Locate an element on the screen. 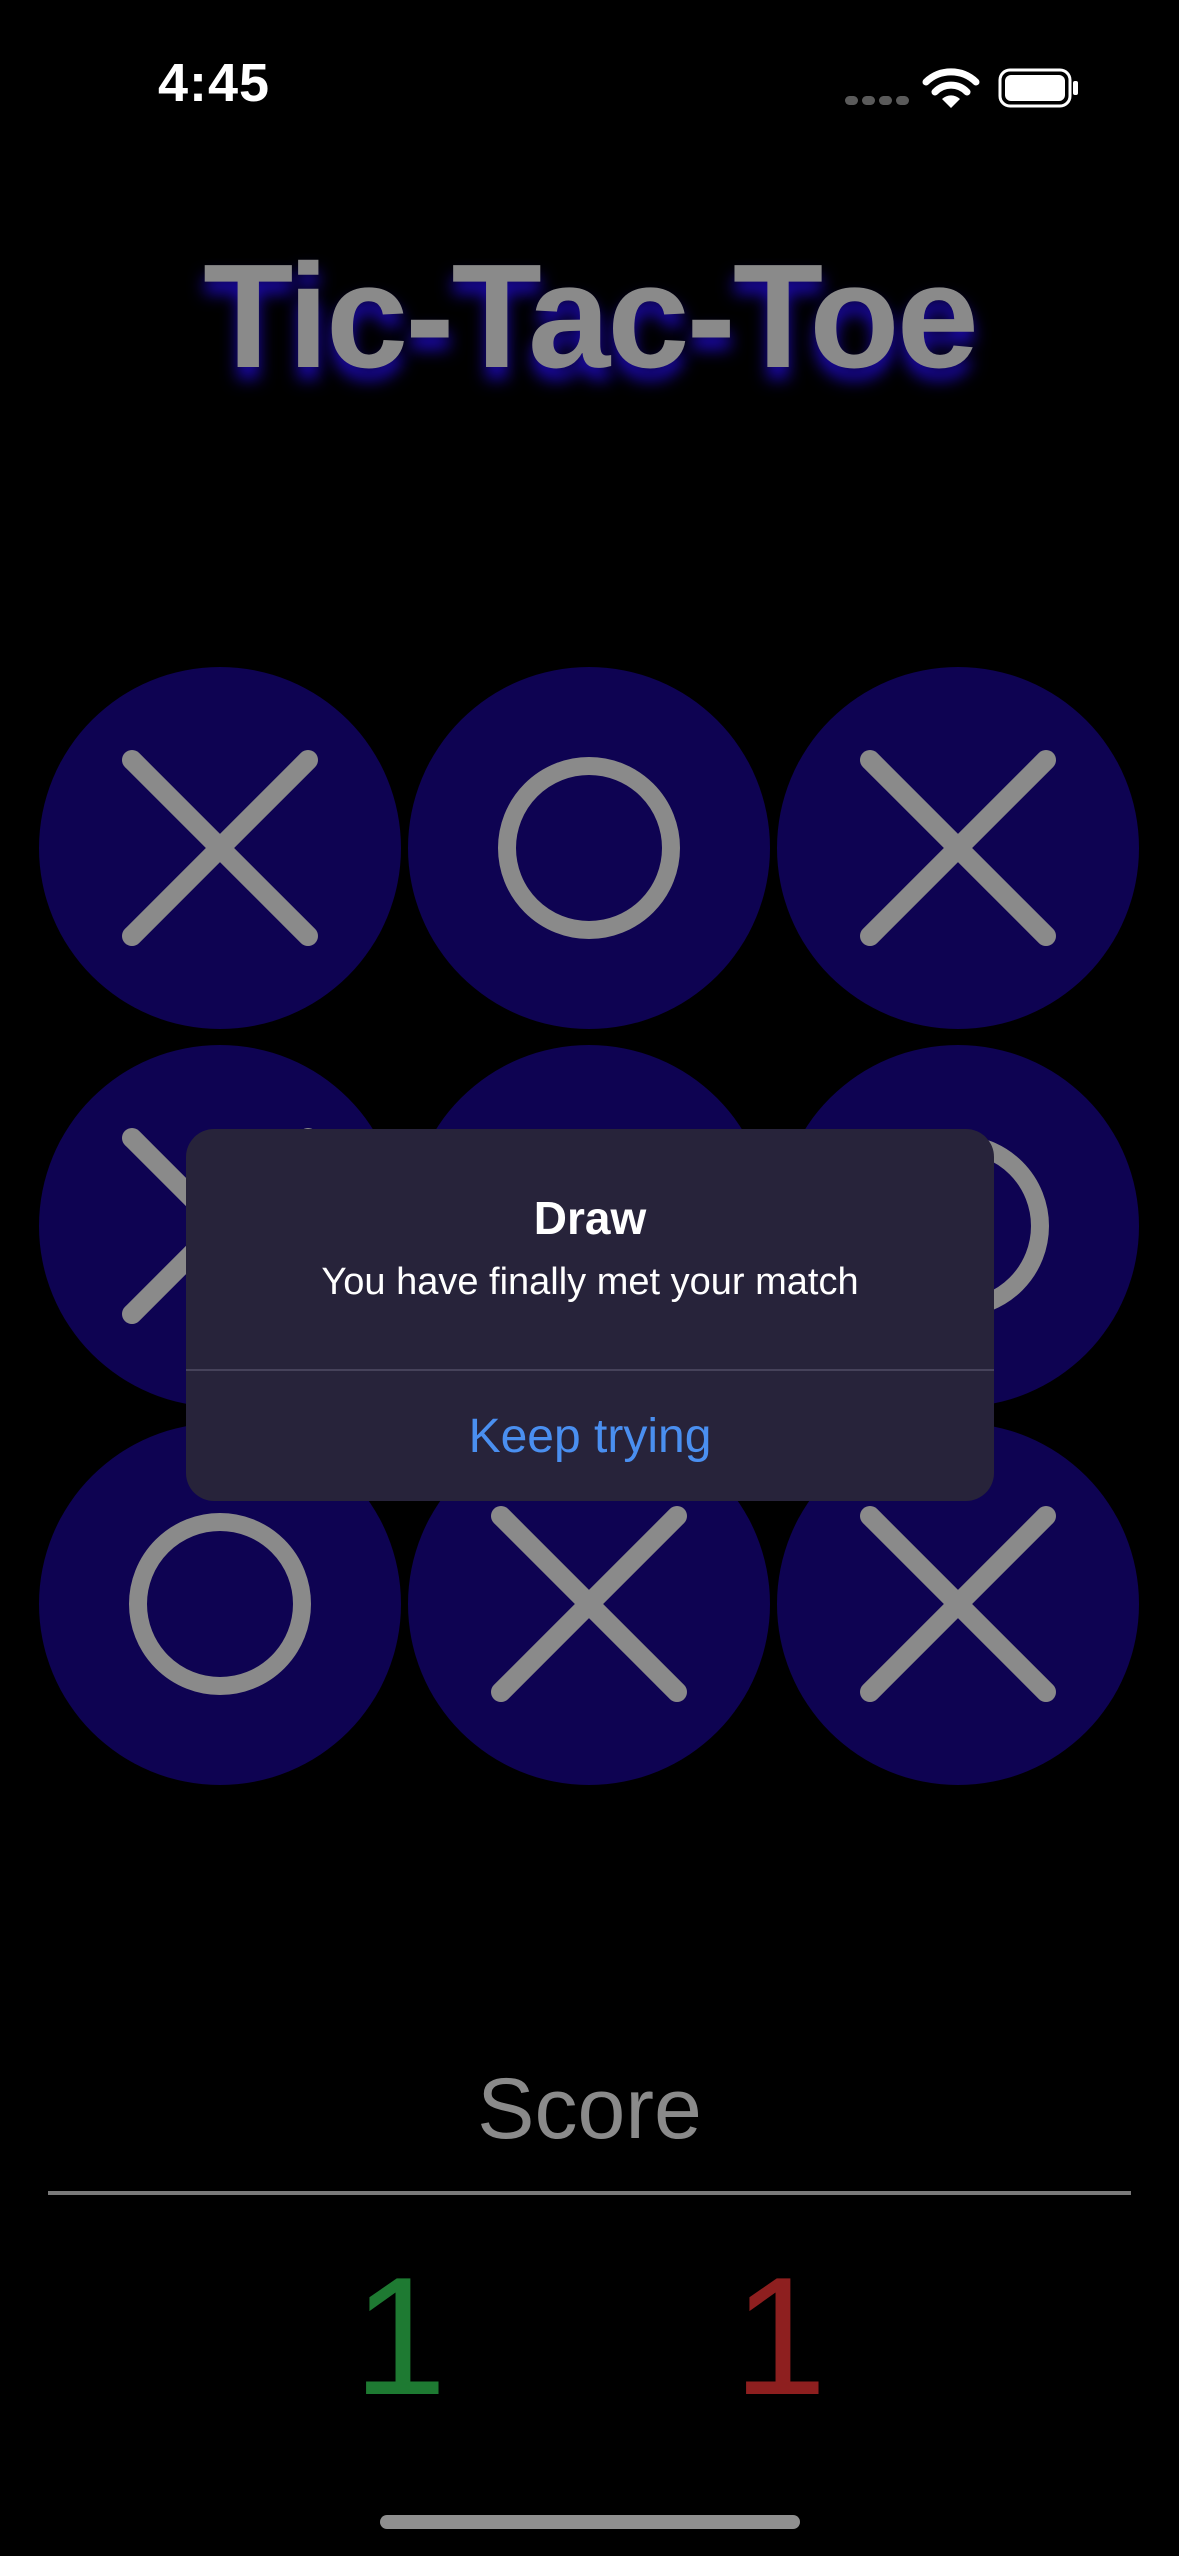  alert-message: You have finally met your match is located at coordinates (590, 1282).